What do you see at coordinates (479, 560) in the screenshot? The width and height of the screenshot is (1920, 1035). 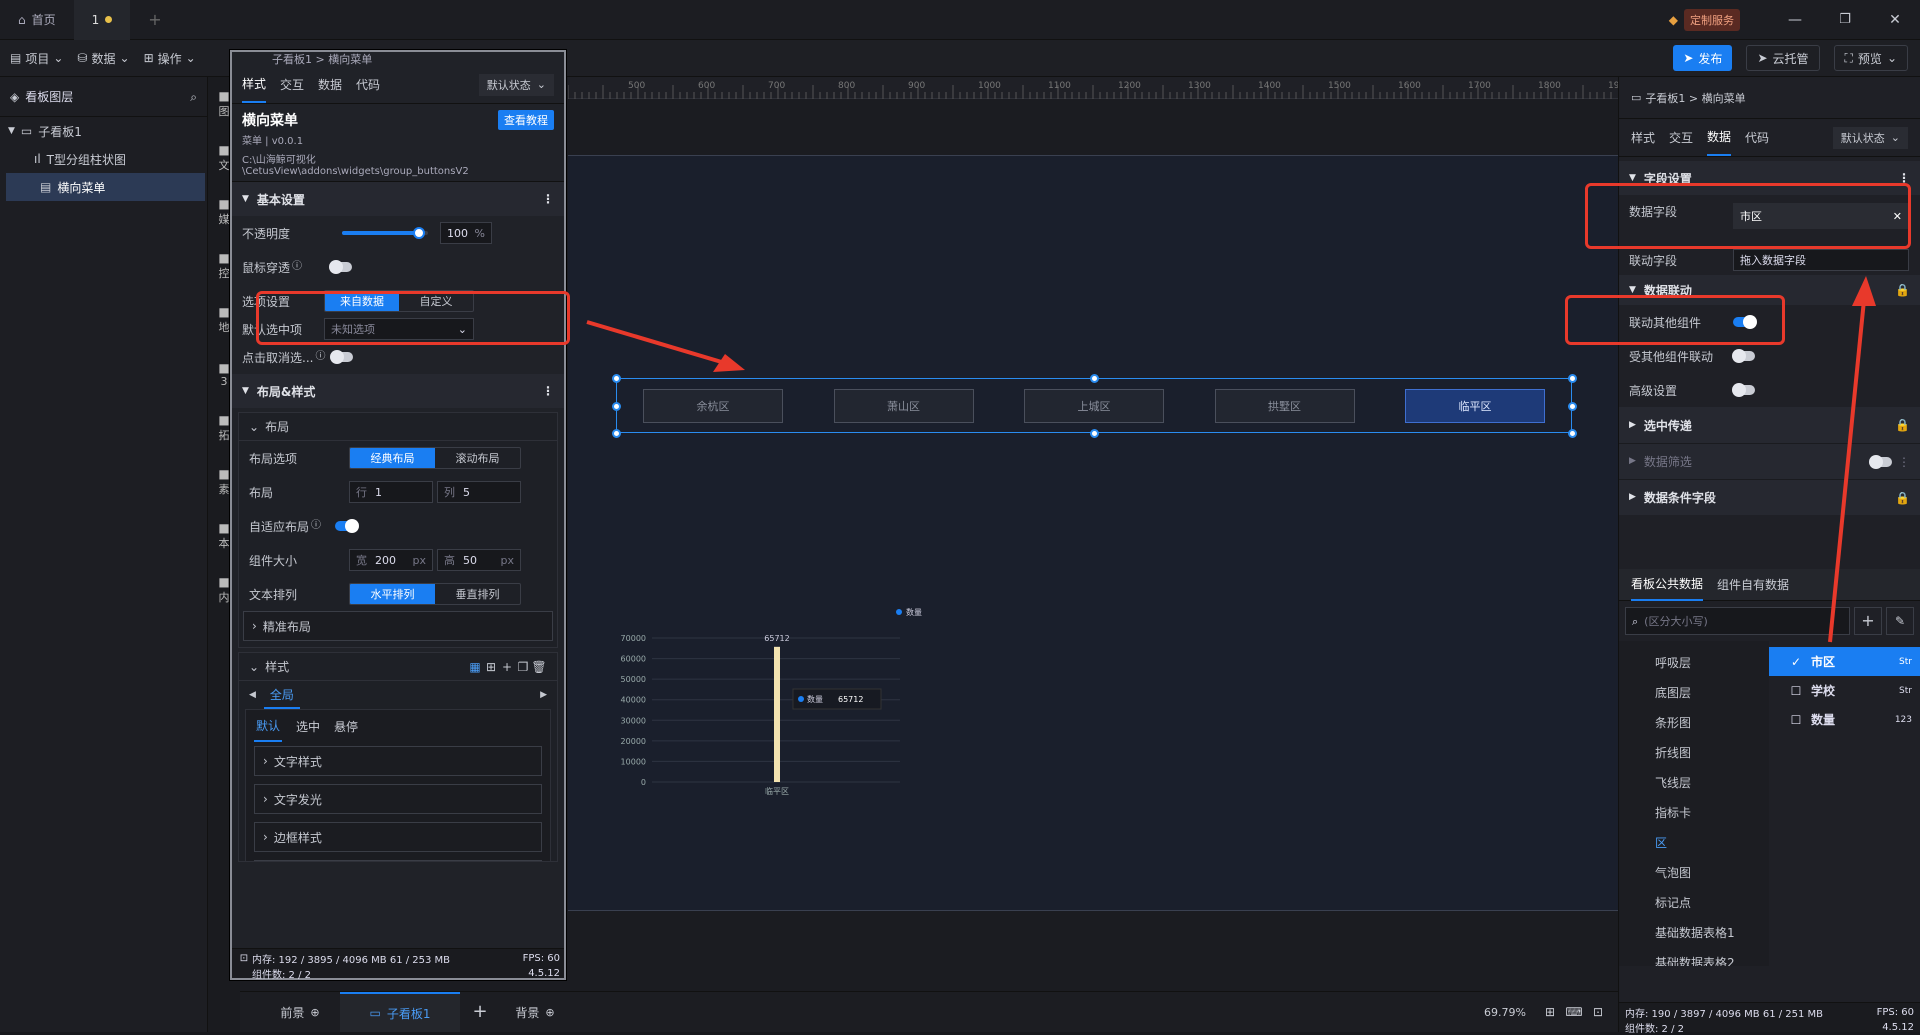 I see `height-input: 高 50 px` at bounding box center [479, 560].